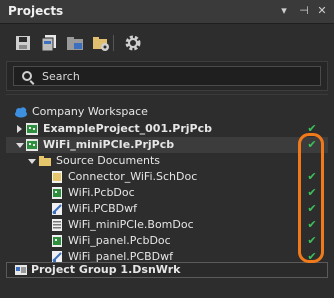  What do you see at coordinates (101, 192) in the screenshot?
I see `tree-item-label: WiFi.PcbDoc` at bounding box center [101, 192].